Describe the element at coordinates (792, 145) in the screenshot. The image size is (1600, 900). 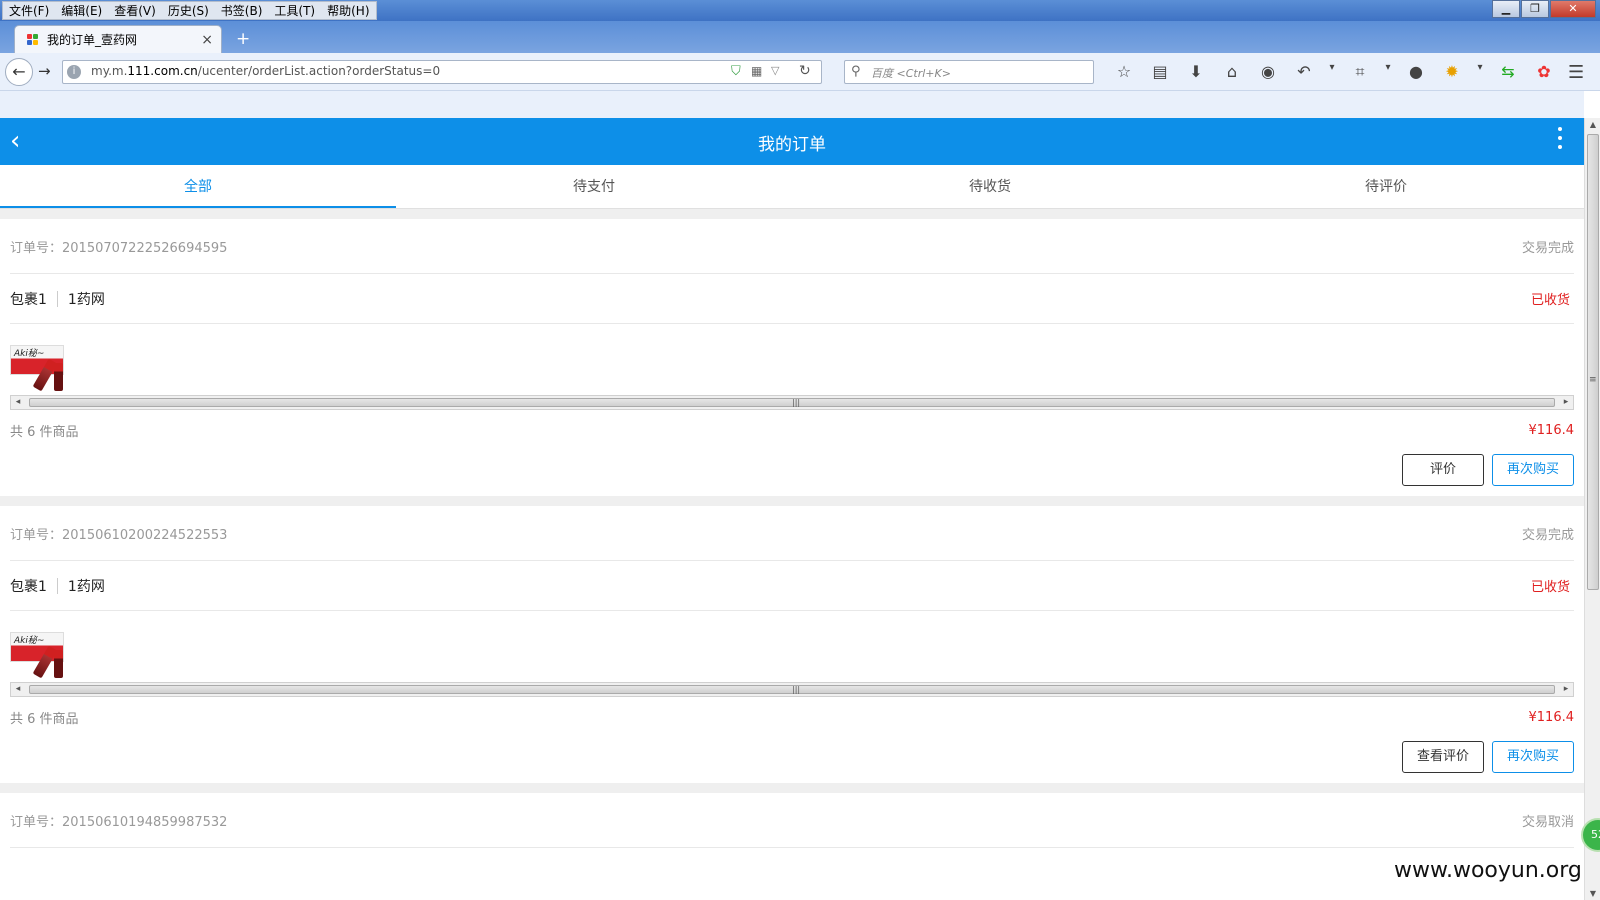
I see `page-title: 我的订单` at that location.